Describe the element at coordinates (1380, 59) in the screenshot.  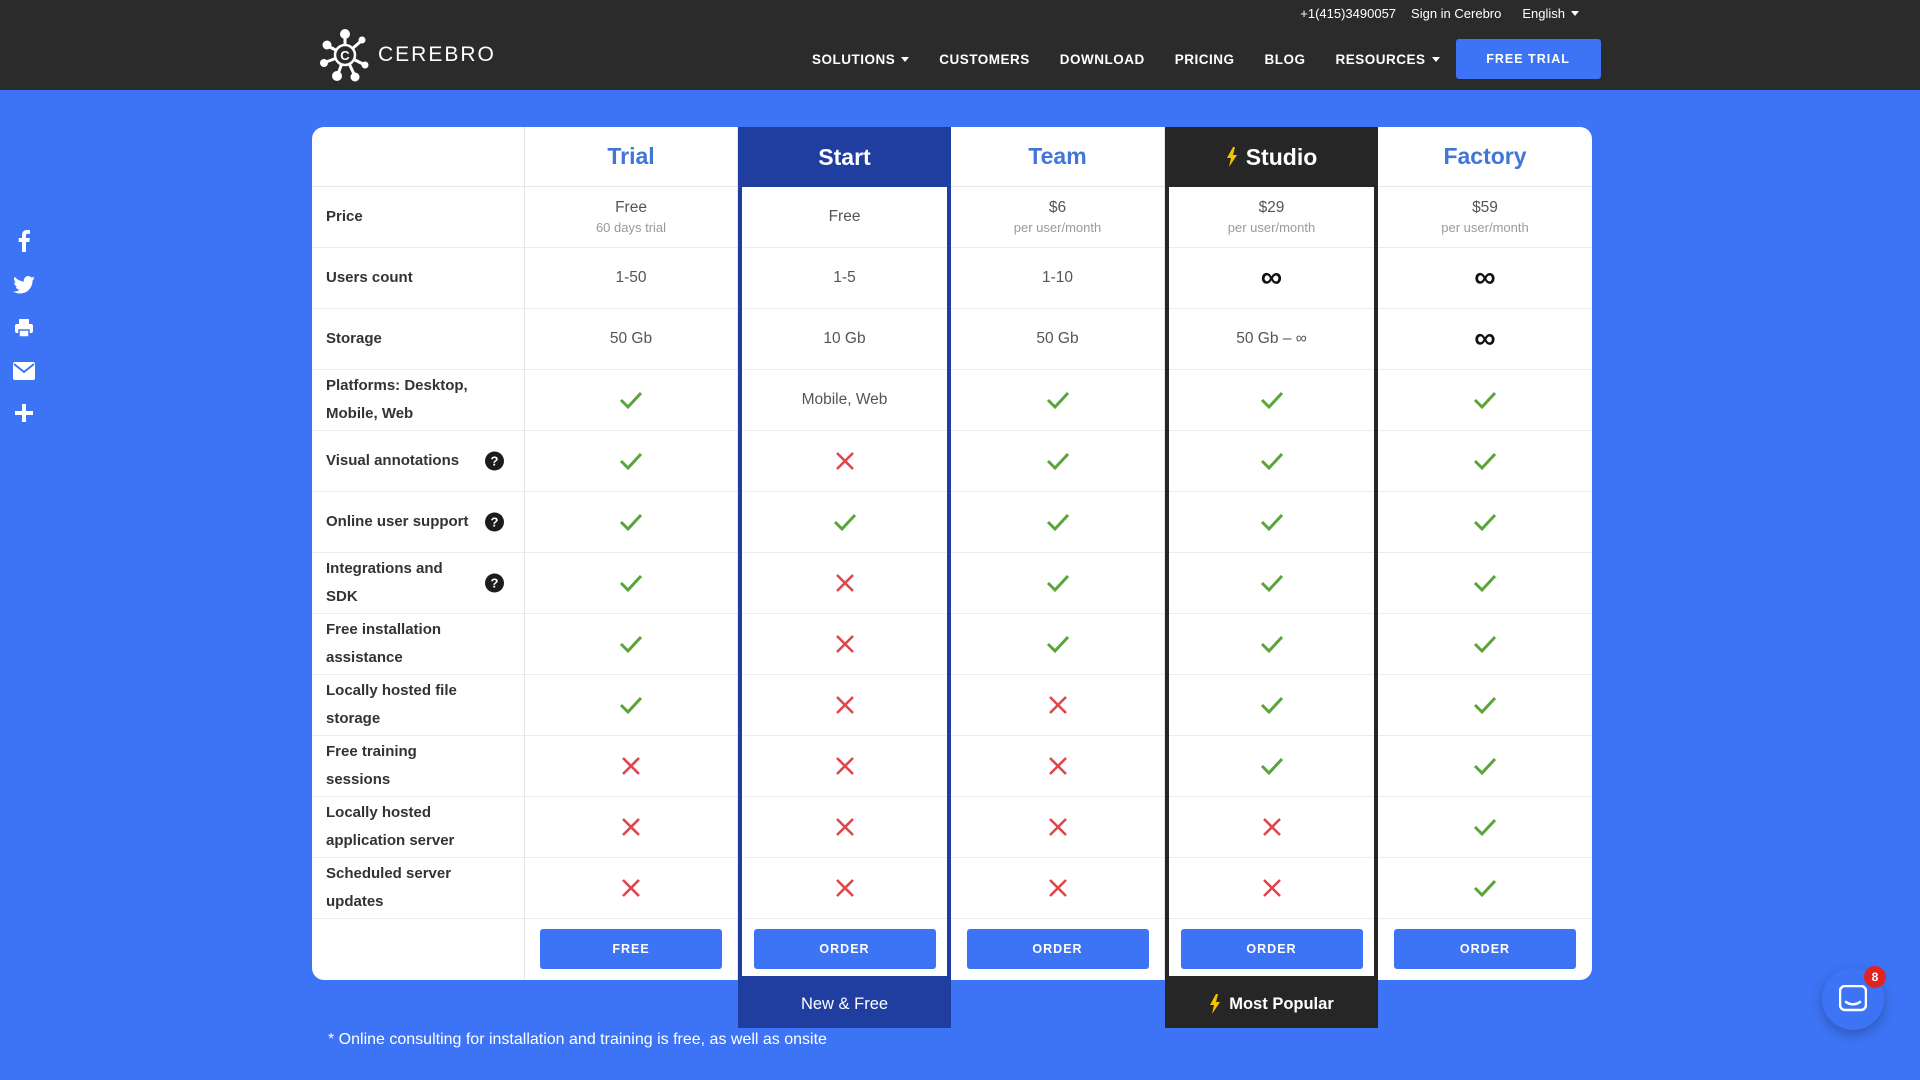
I see `nav-resources-label: RESOURCES` at that location.